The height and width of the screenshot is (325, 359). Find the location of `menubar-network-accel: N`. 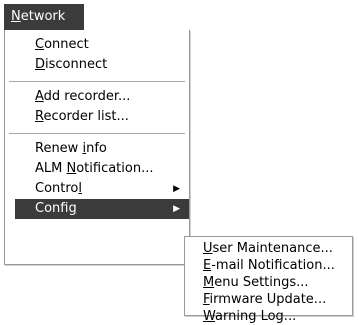

menubar-network-accel: N is located at coordinates (16, 16).